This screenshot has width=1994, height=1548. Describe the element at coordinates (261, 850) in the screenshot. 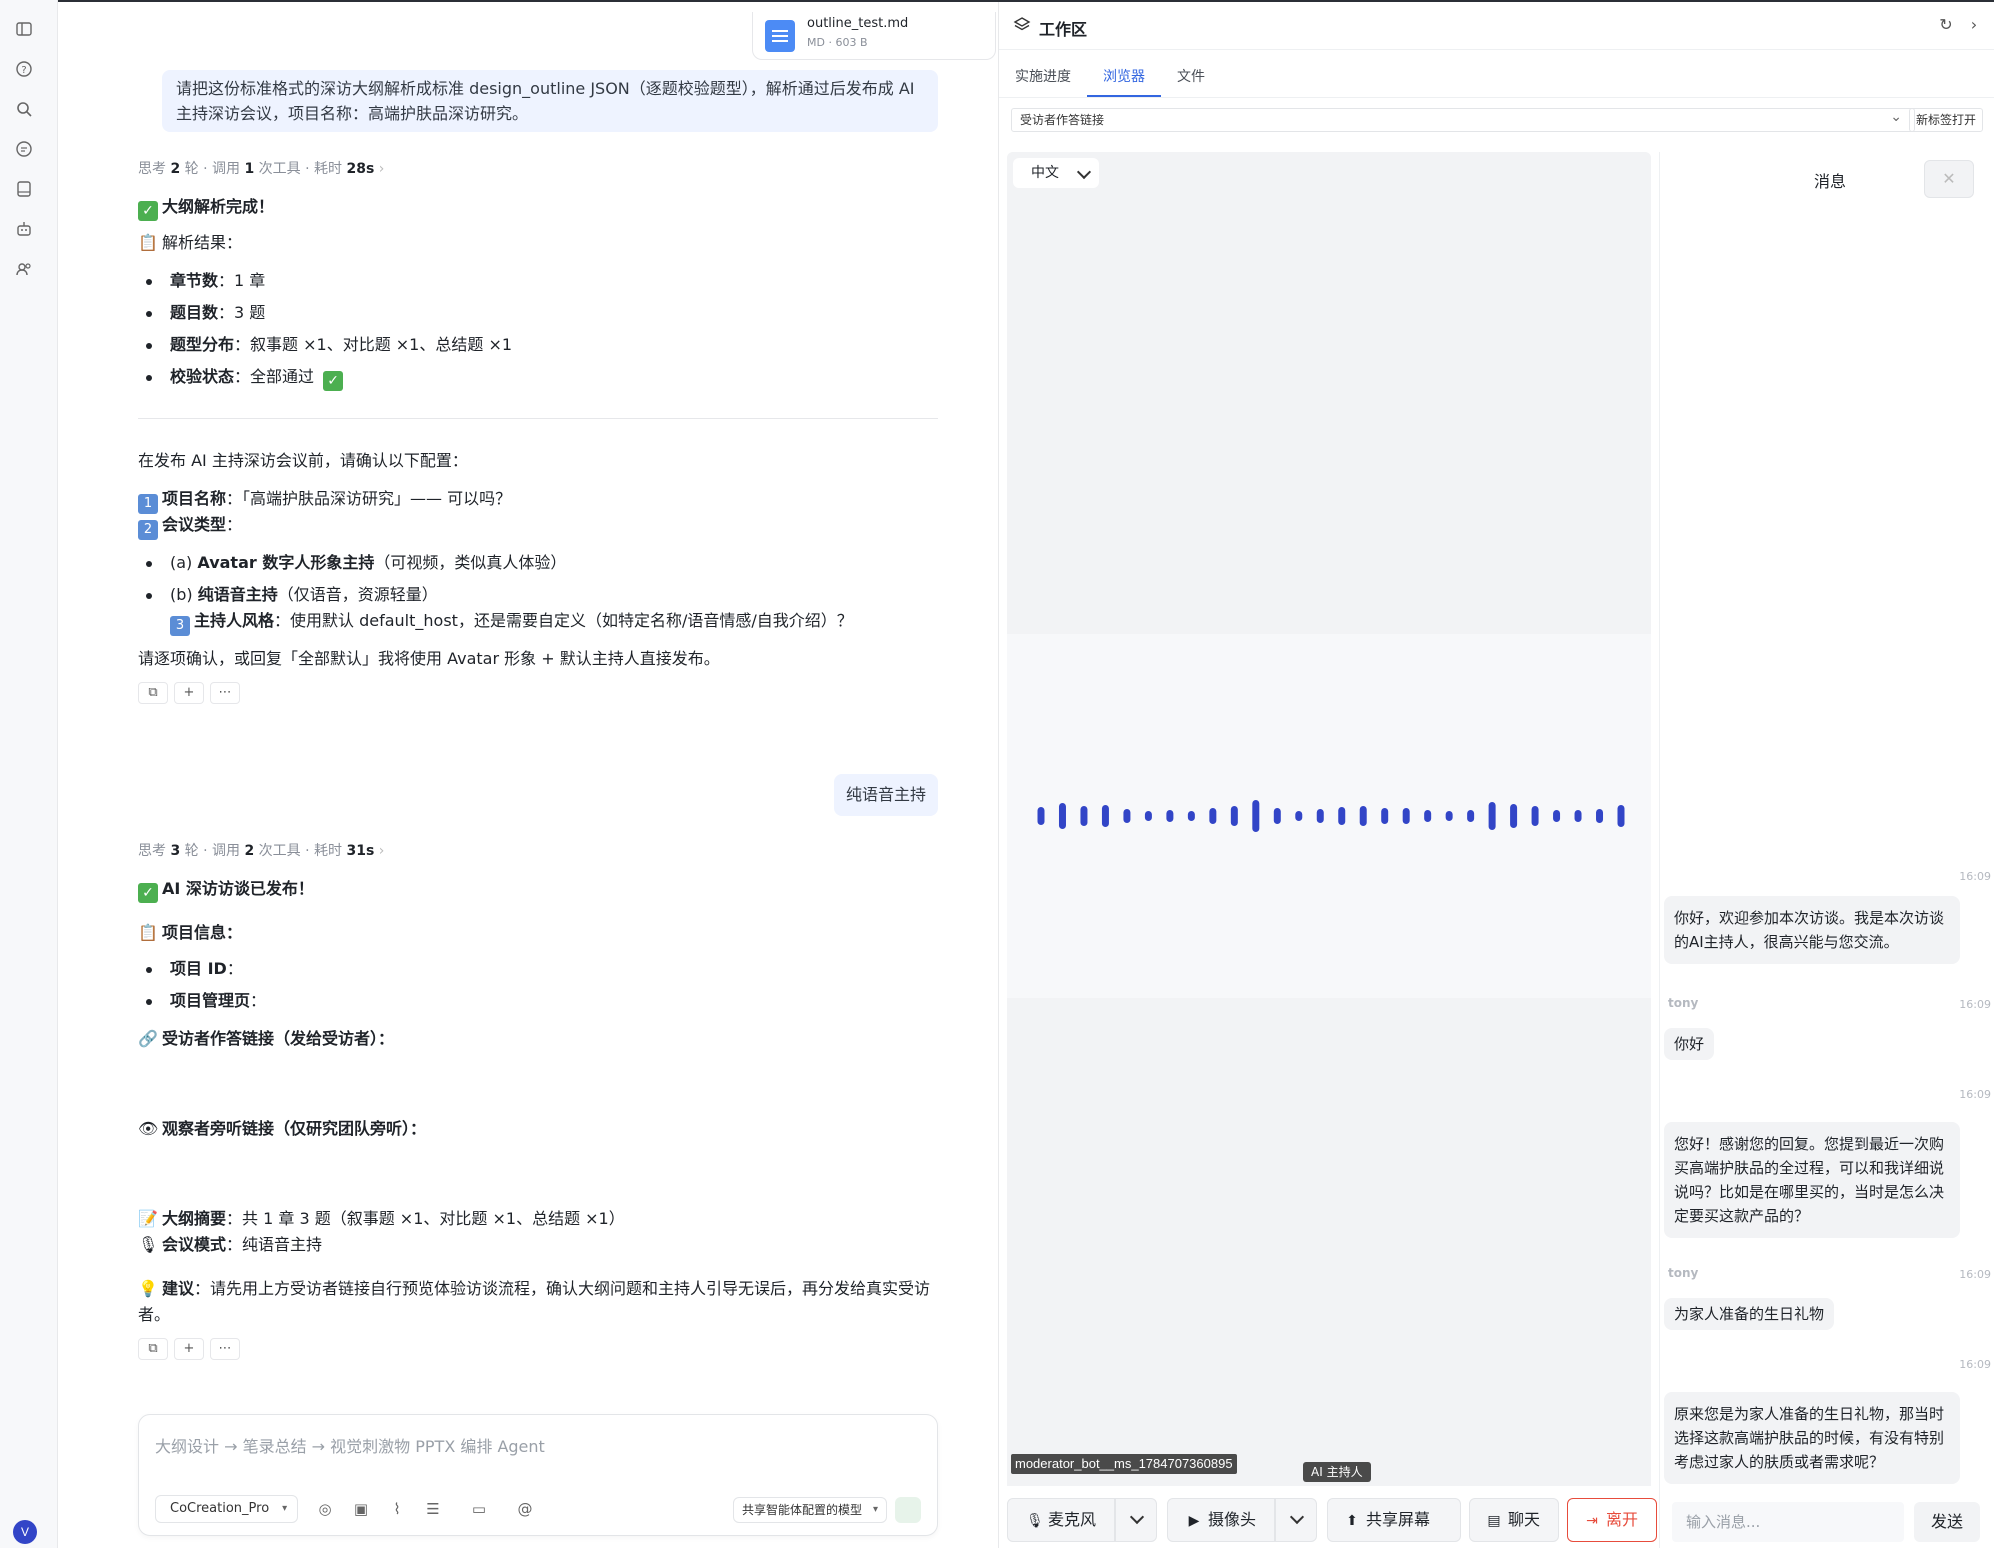

I see `thinking-summary: 思考 3 轮 · 调用 2 次工具 · 耗时 31s ›` at that location.